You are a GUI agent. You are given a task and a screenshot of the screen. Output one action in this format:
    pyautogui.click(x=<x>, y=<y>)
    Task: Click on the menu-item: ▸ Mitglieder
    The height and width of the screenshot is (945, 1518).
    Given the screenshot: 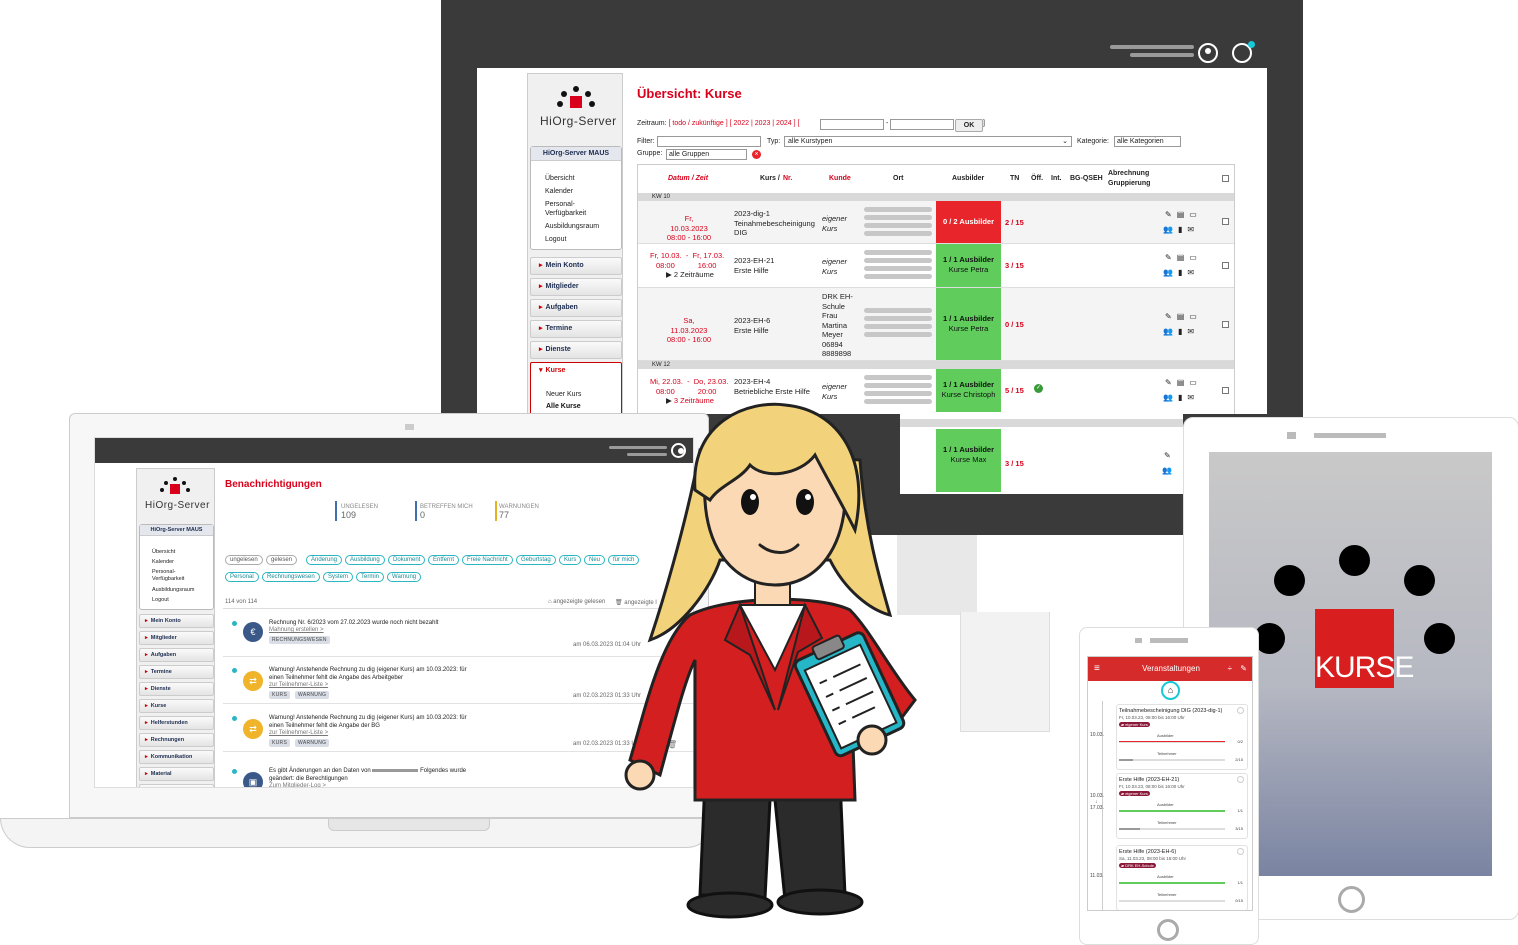 What is the action you would take?
    pyautogui.click(x=176, y=638)
    